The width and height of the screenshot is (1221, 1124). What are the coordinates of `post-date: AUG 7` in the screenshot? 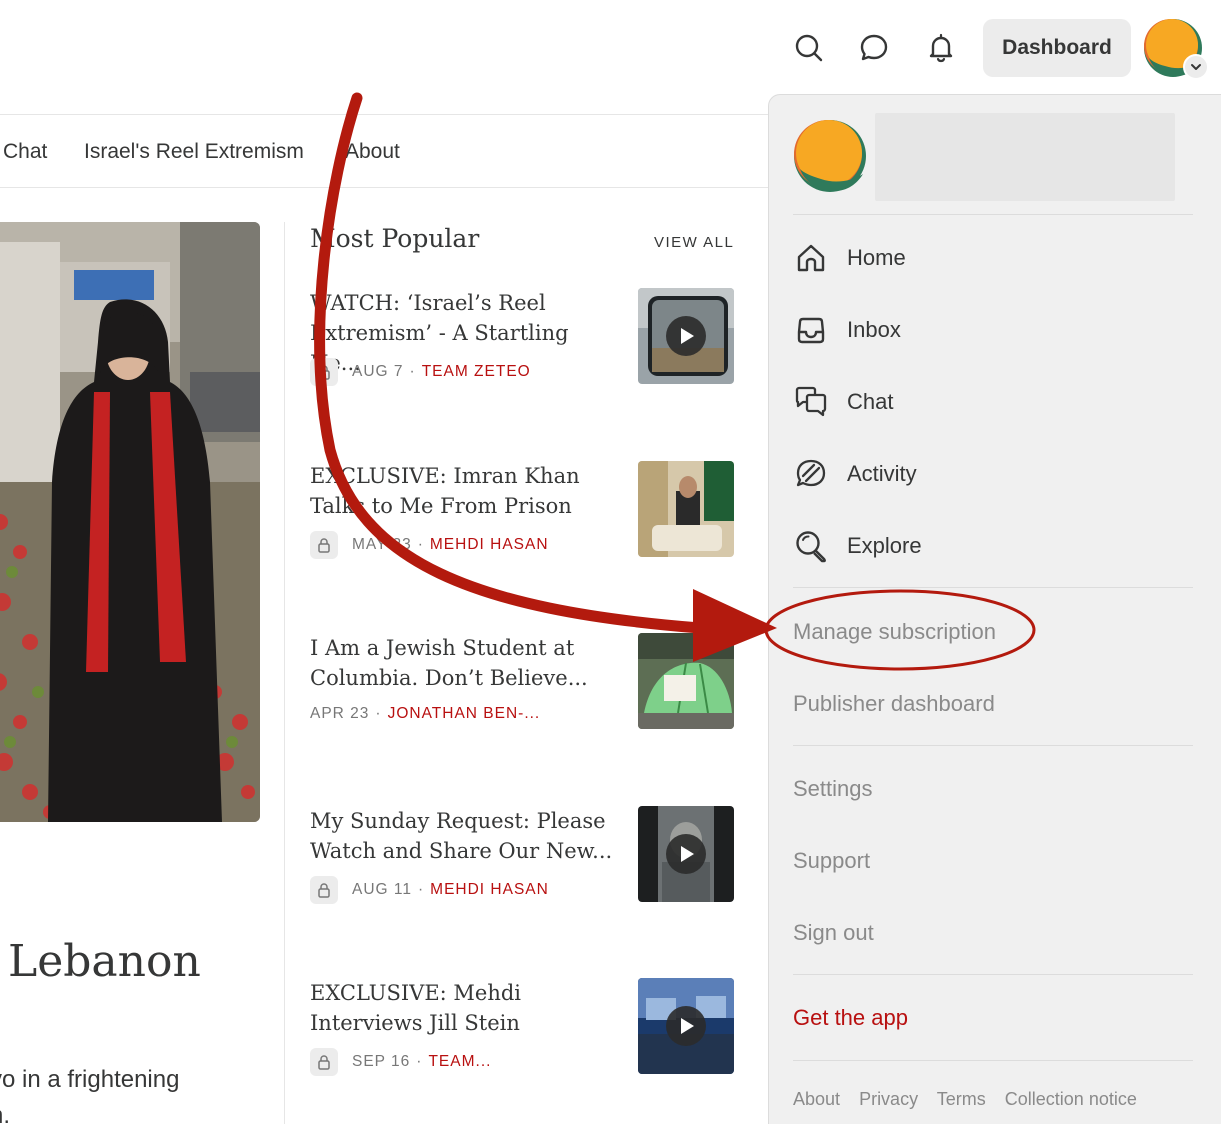 It's located at (378, 371).